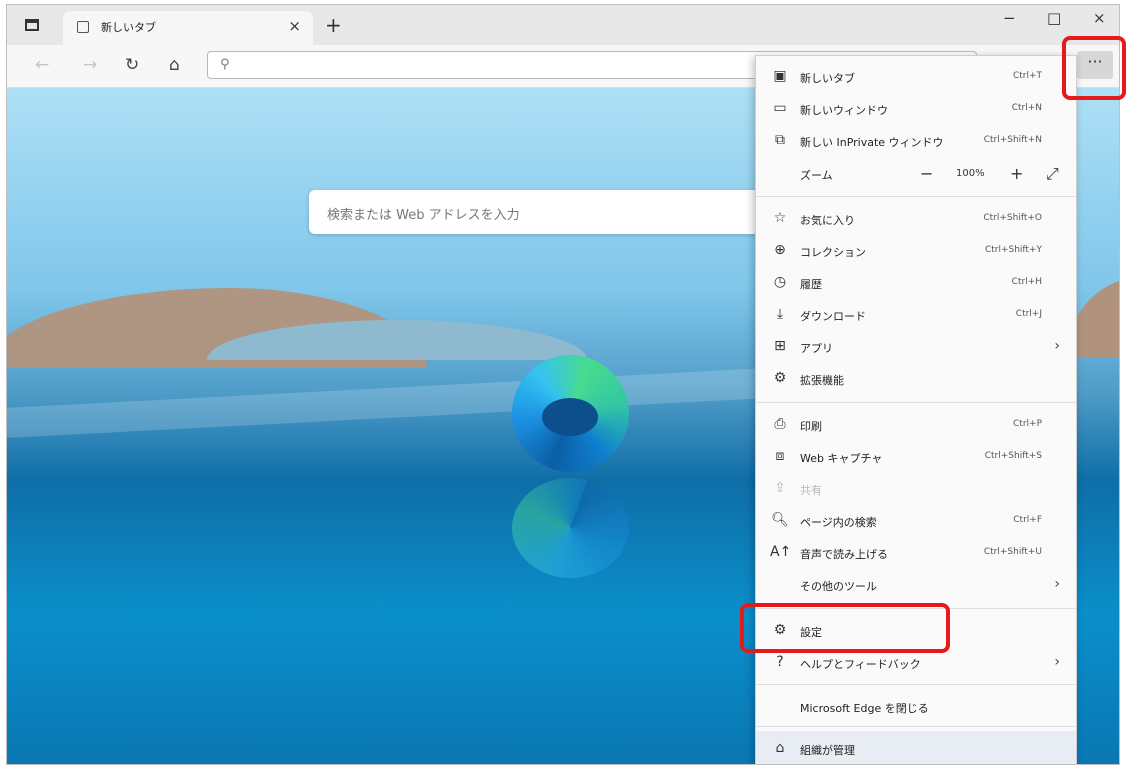  Describe the element at coordinates (916, 379) in the screenshot. I see `menu-item-extensions: ⚙ 拡張機能` at that location.